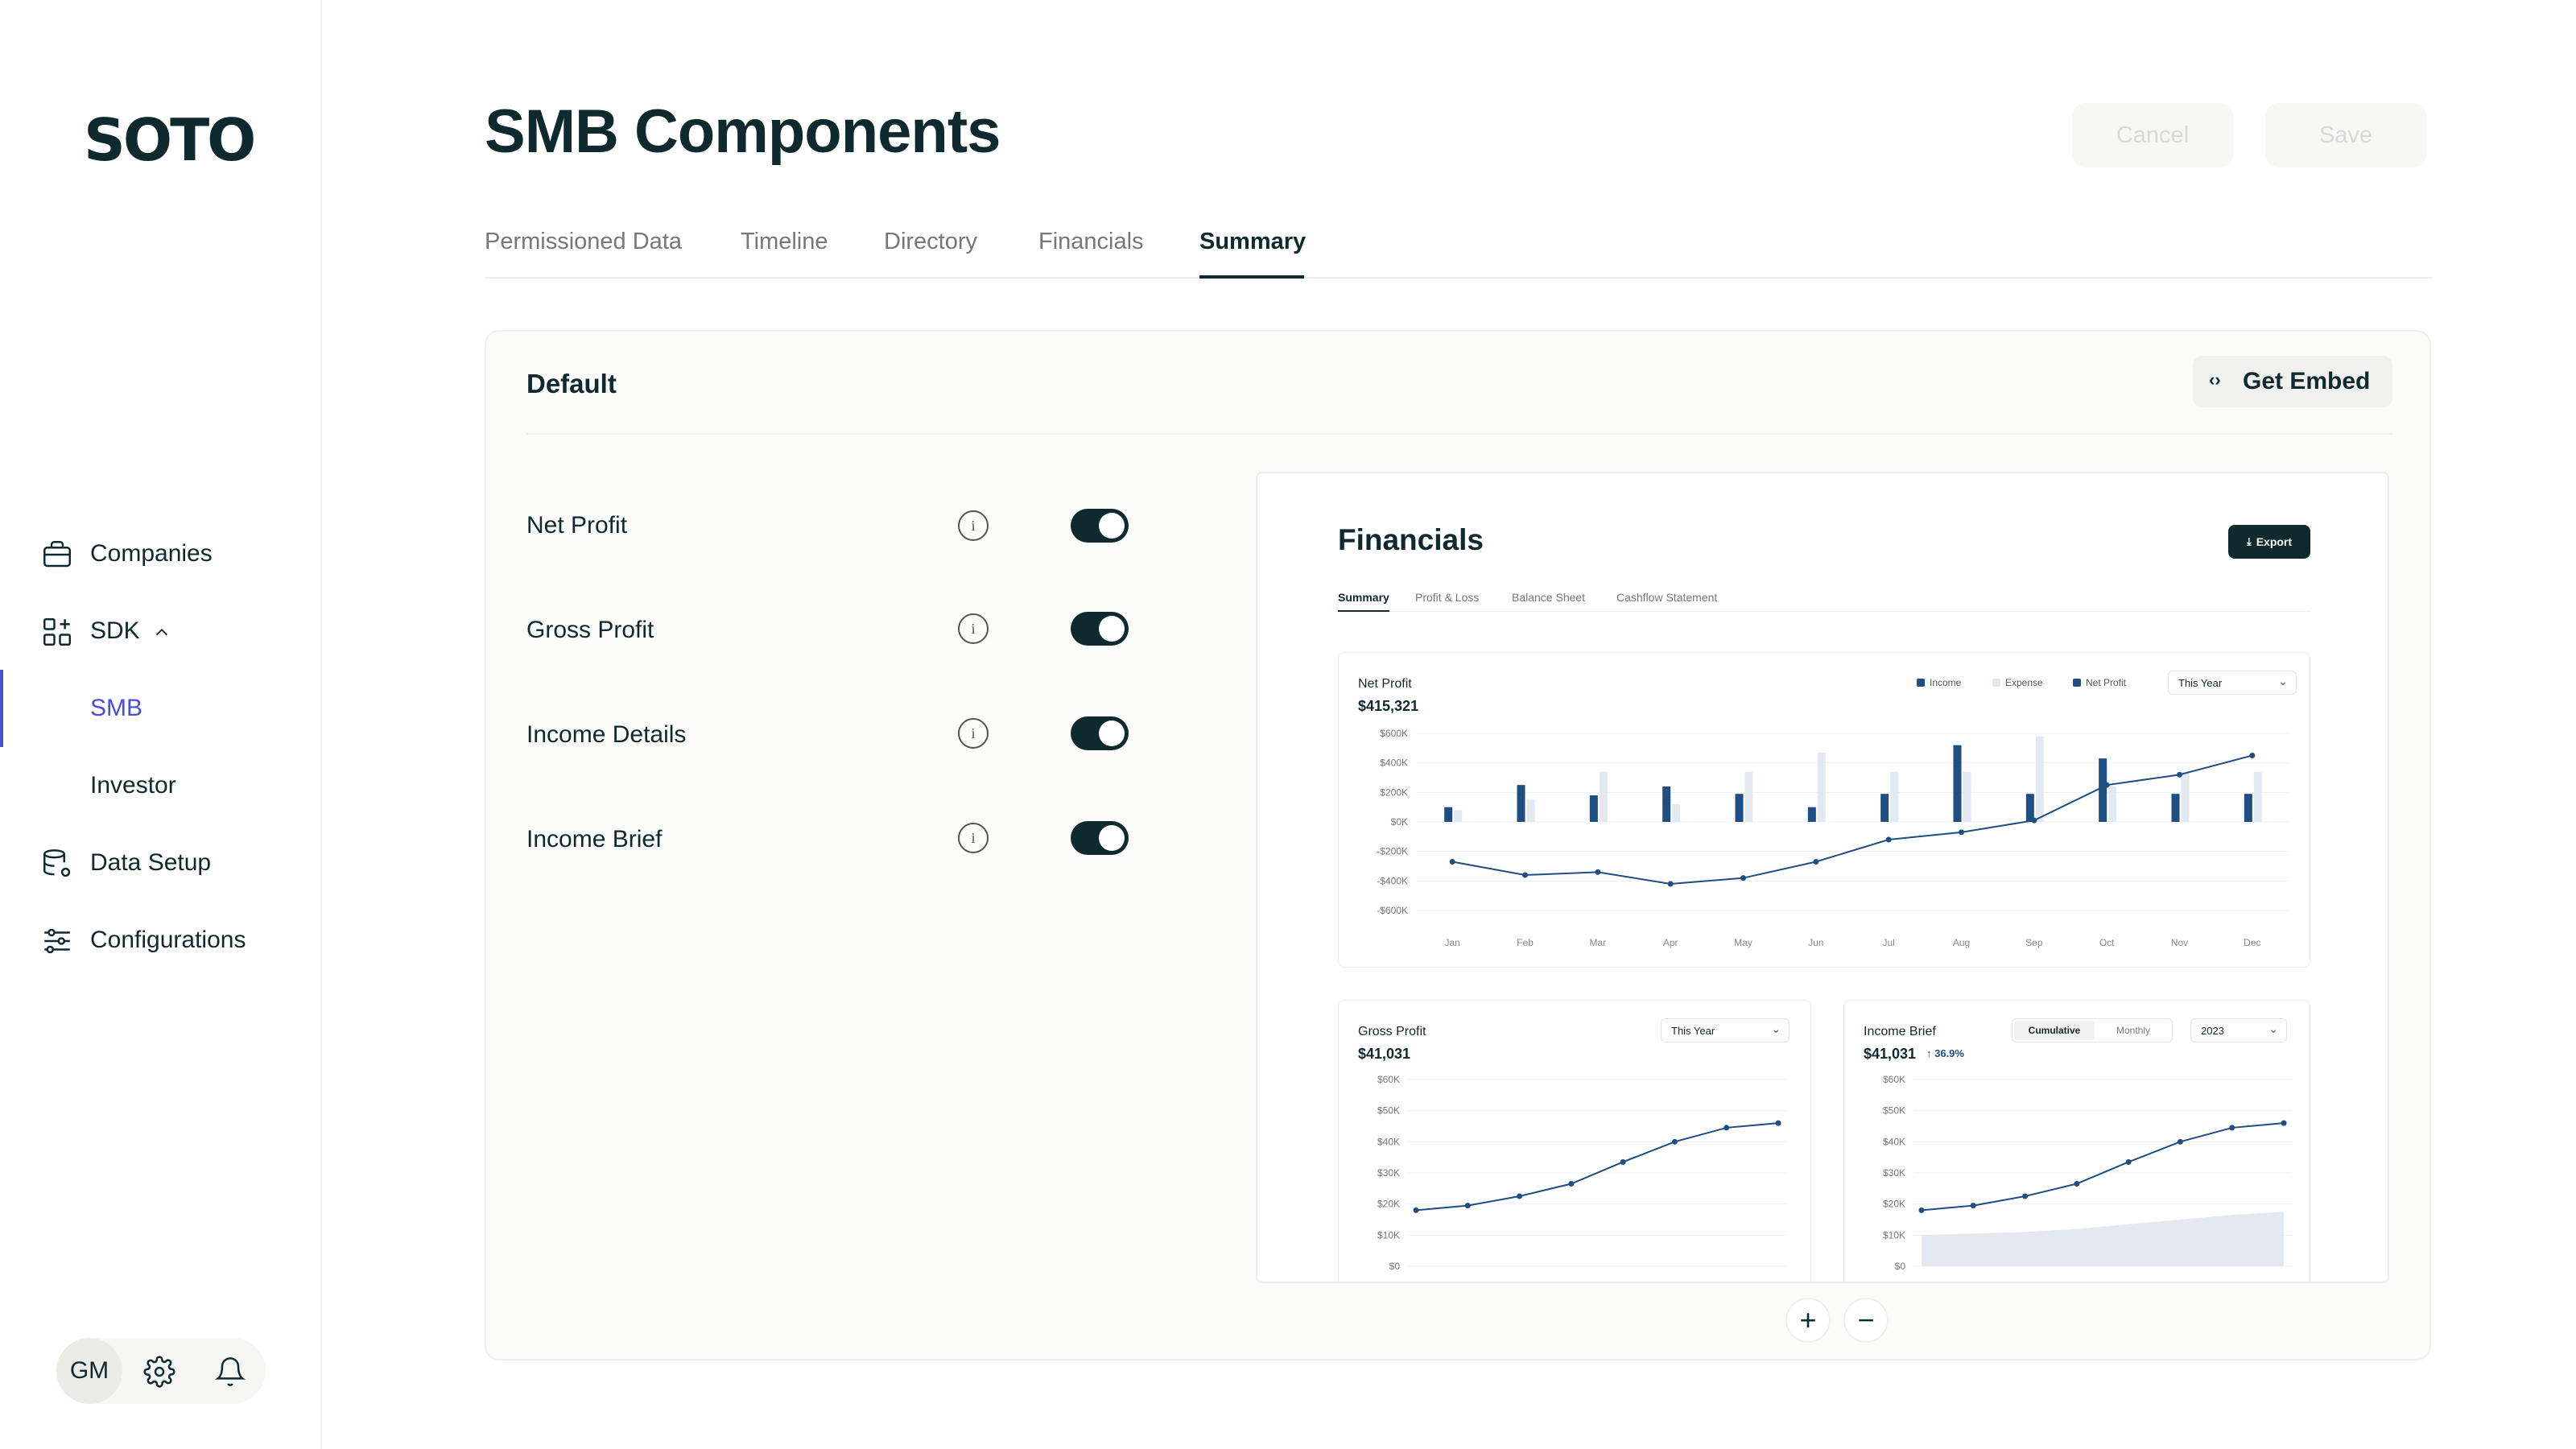 This screenshot has height=1449, width=2576. Describe the element at coordinates (57, 554) in the screenshot. I see `briefcase-icon` at that location.